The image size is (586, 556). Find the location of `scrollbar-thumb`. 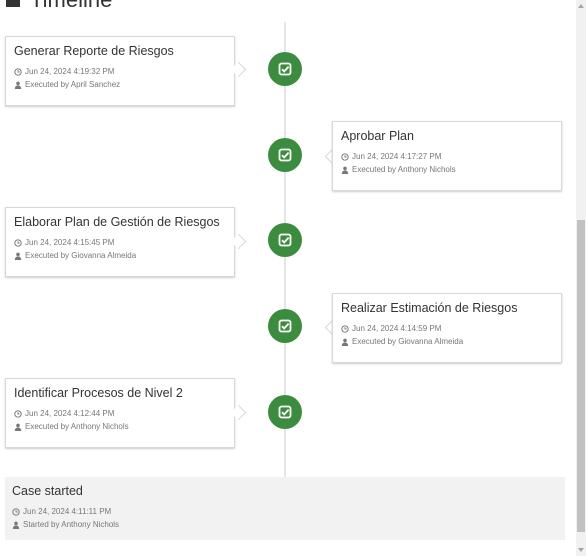

scrollbar-thumb is located at coordinates (581, 376).